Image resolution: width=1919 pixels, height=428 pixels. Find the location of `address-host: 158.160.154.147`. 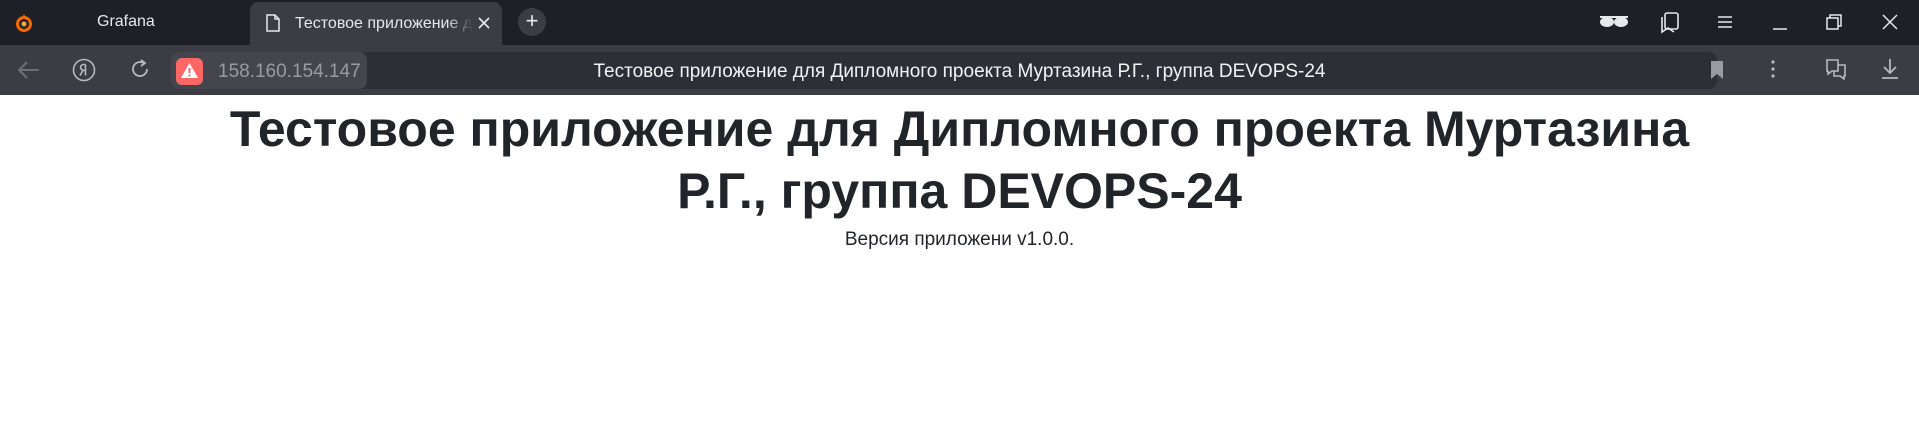

address-host: 158.160.154.147 is located at coordinates (289, 72).